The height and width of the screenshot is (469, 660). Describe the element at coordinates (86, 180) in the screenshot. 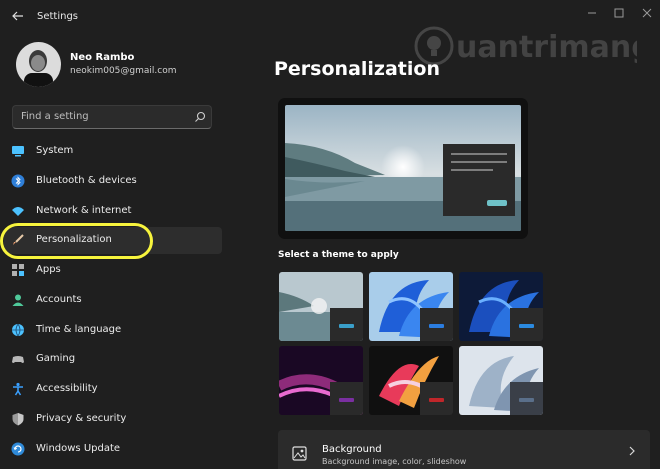

I see `sidebar-item-label: Bluetooth & devices` at that location.